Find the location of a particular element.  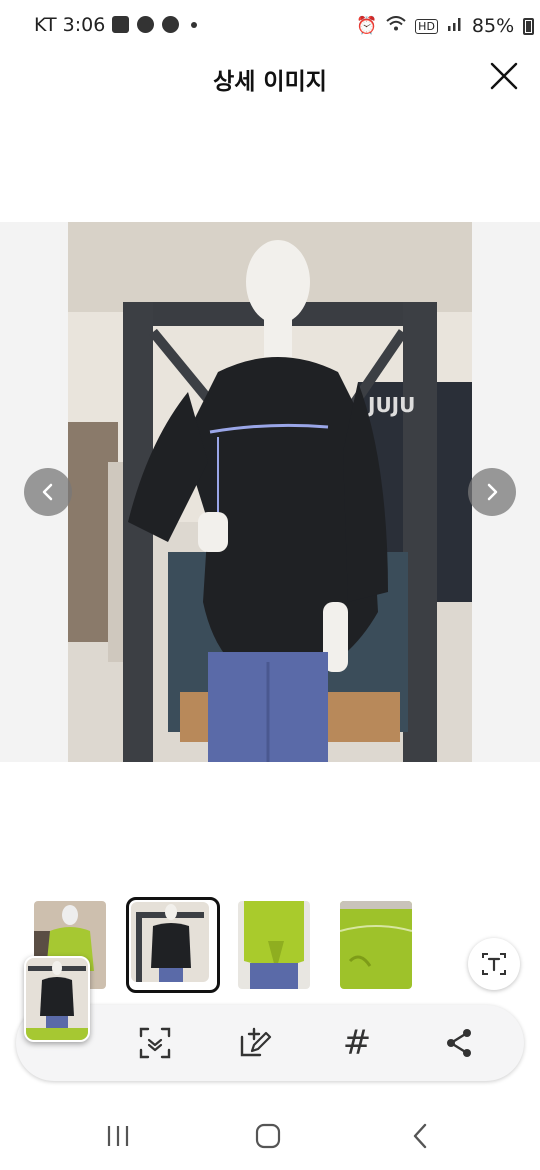

text-extract-icon is located at coordinates (494, 964).